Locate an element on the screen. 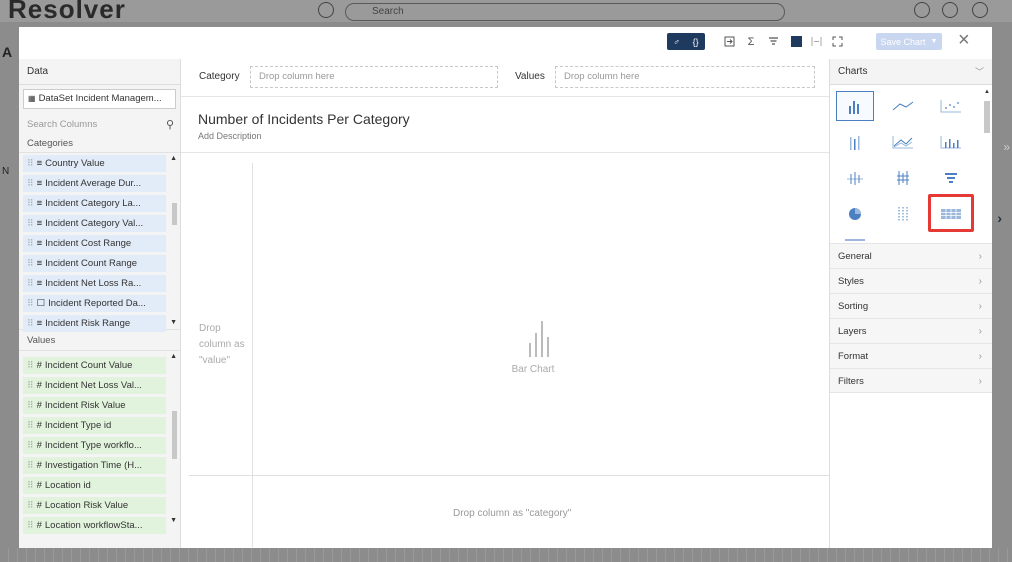 The height and width of the screenshot is (562, 1012). values-drop-zone: Drop column here is located at coordinates (685, 77).